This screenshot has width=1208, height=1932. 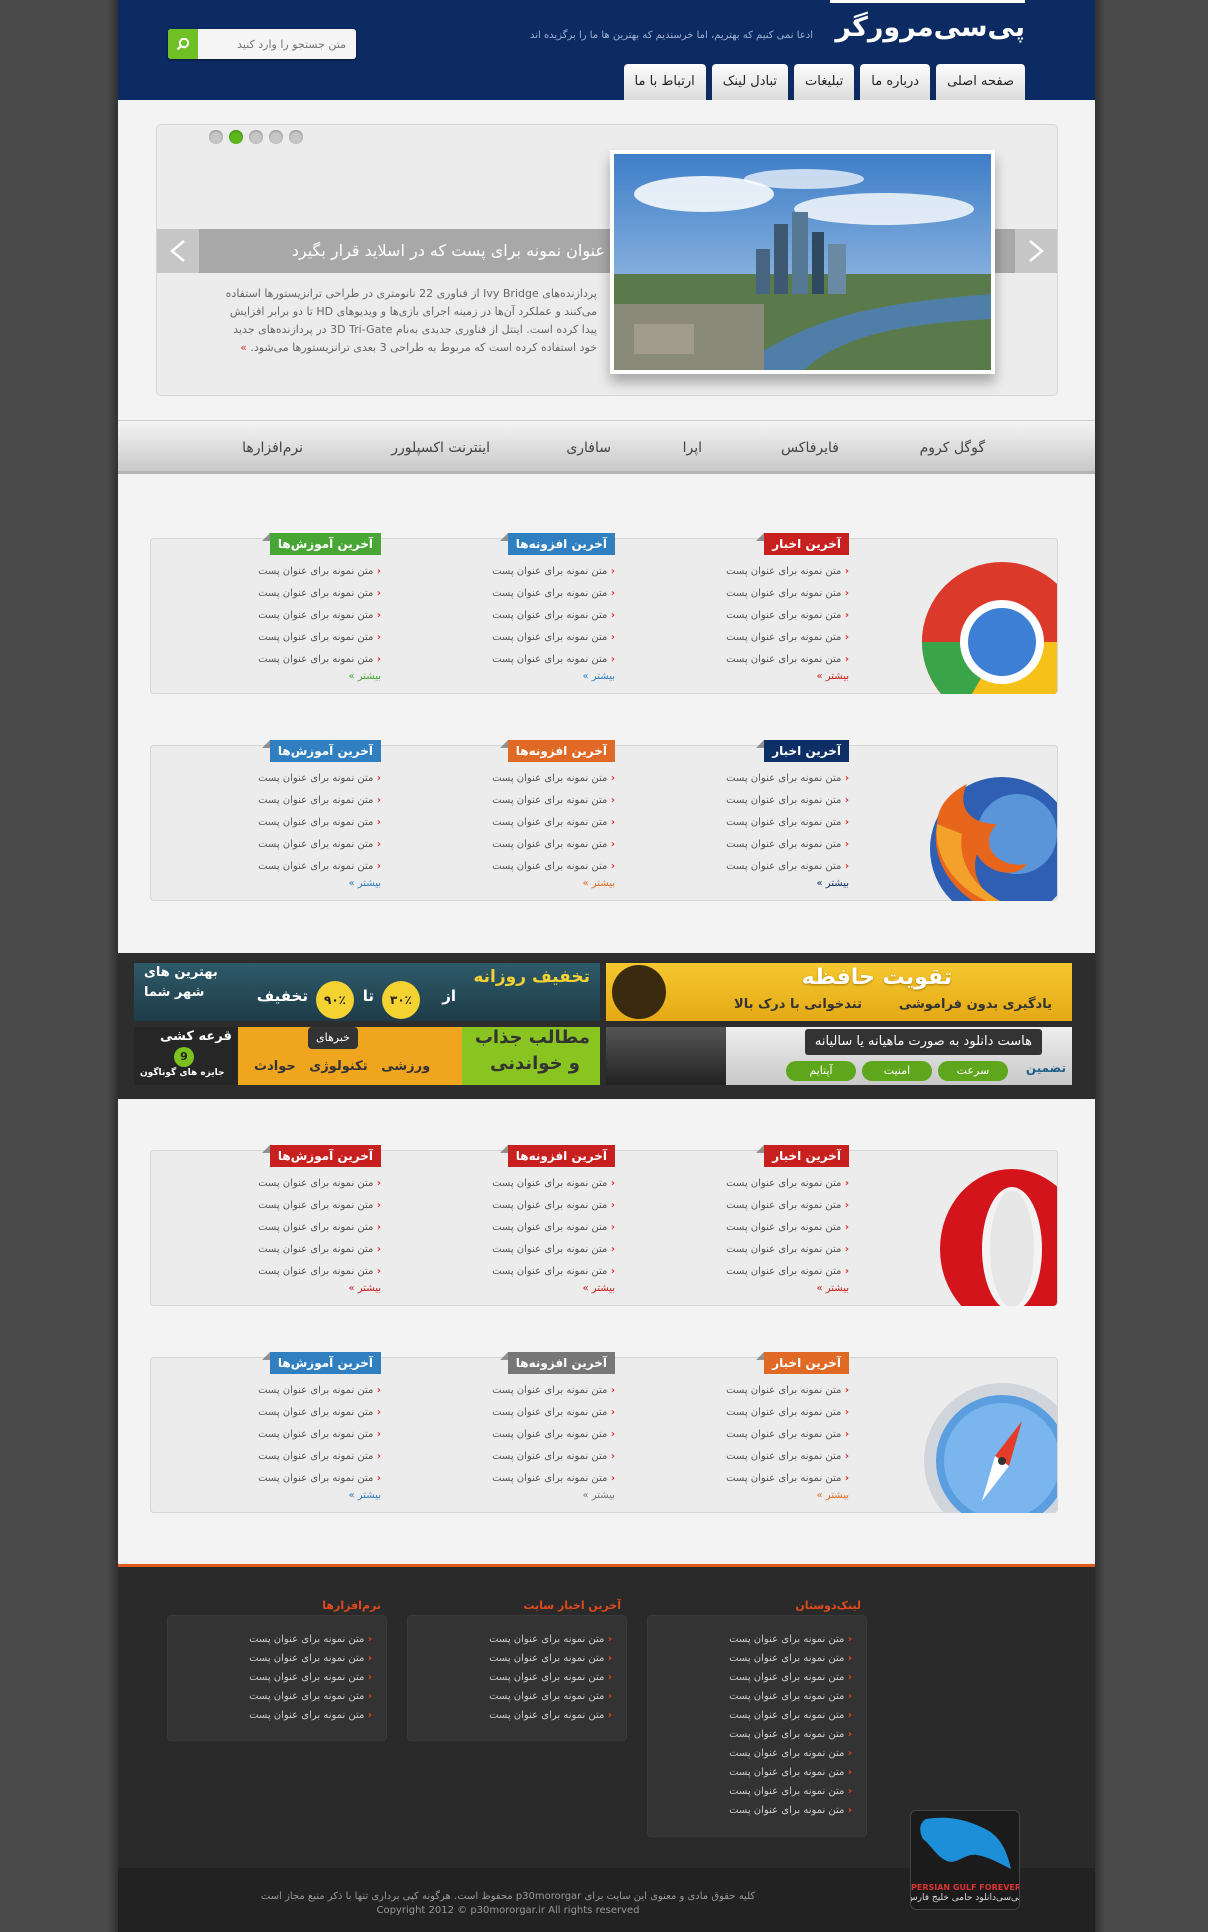 What do you see at coordinates (664, 82) in the screenshot?
I see `nav-tab-contact: ارتباط با ما` at bounding box center [664, 82].